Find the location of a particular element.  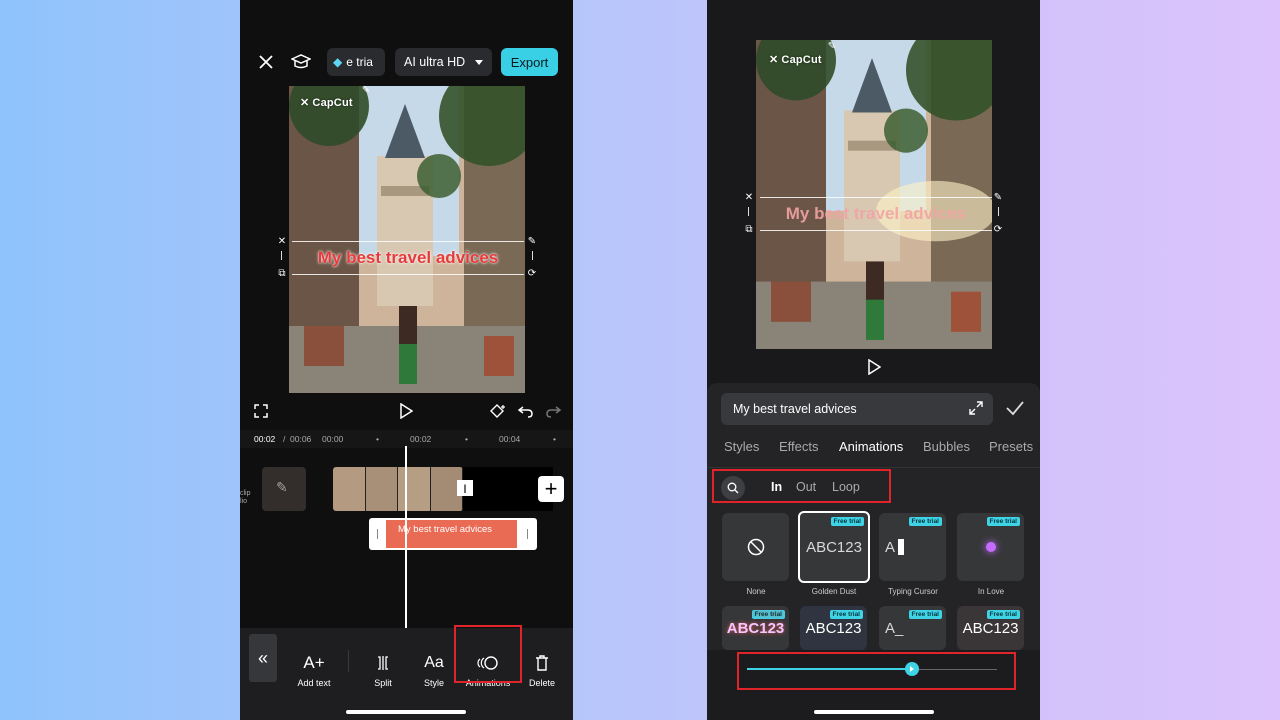

confirm-check-icon is located at coordinates (1015, 410).